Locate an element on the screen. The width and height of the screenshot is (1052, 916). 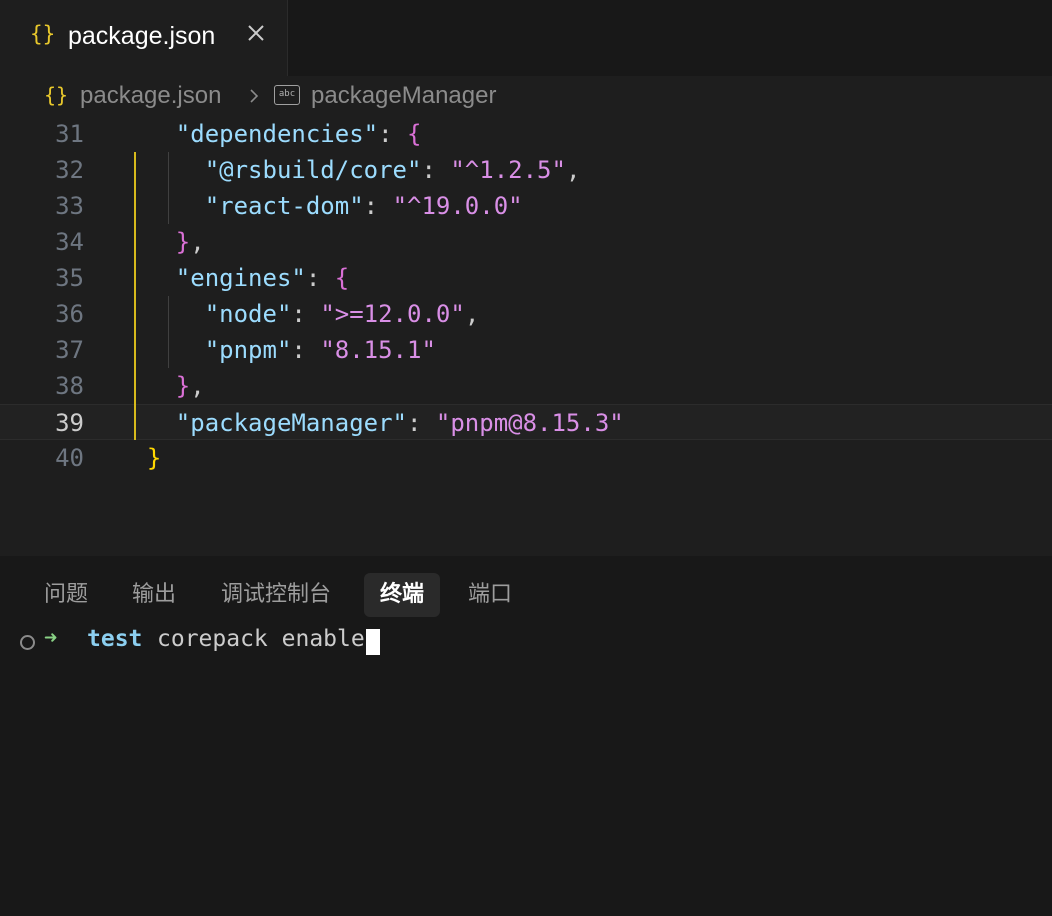
line-number: 39 is located at coordinates (69, 423).